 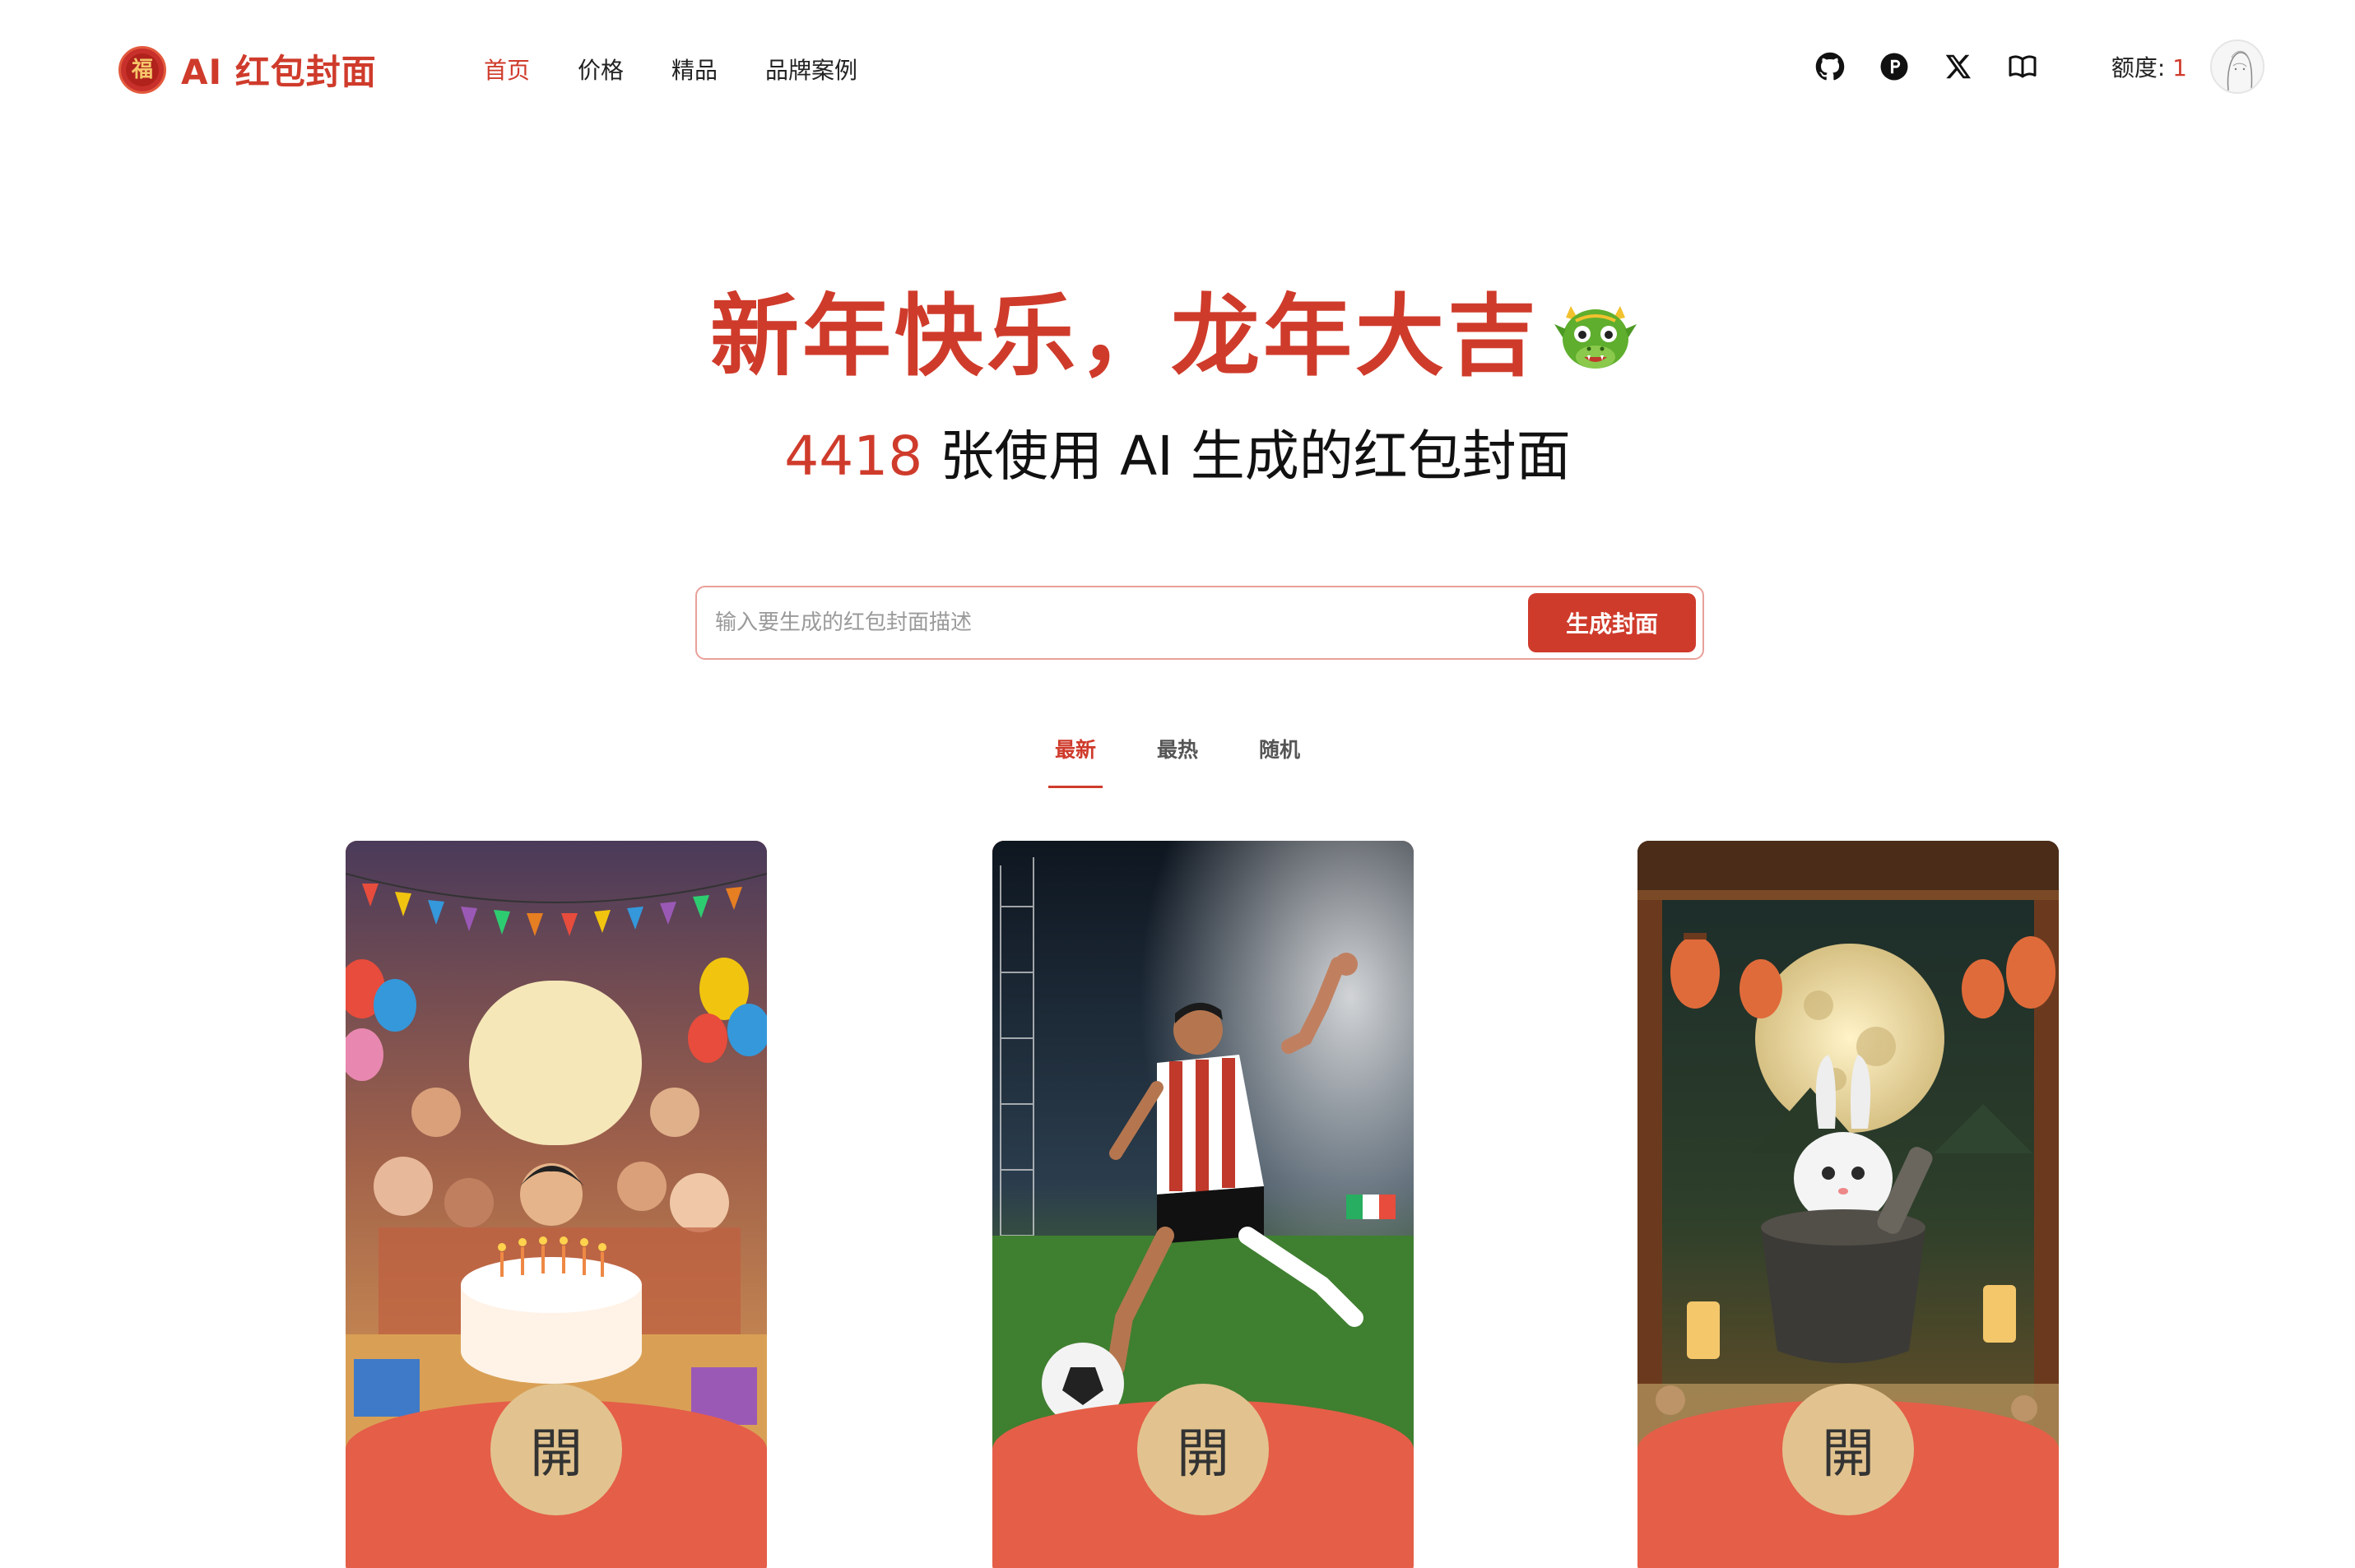 I want to click on nav-featured: 精品, so click(x=694, y=69).